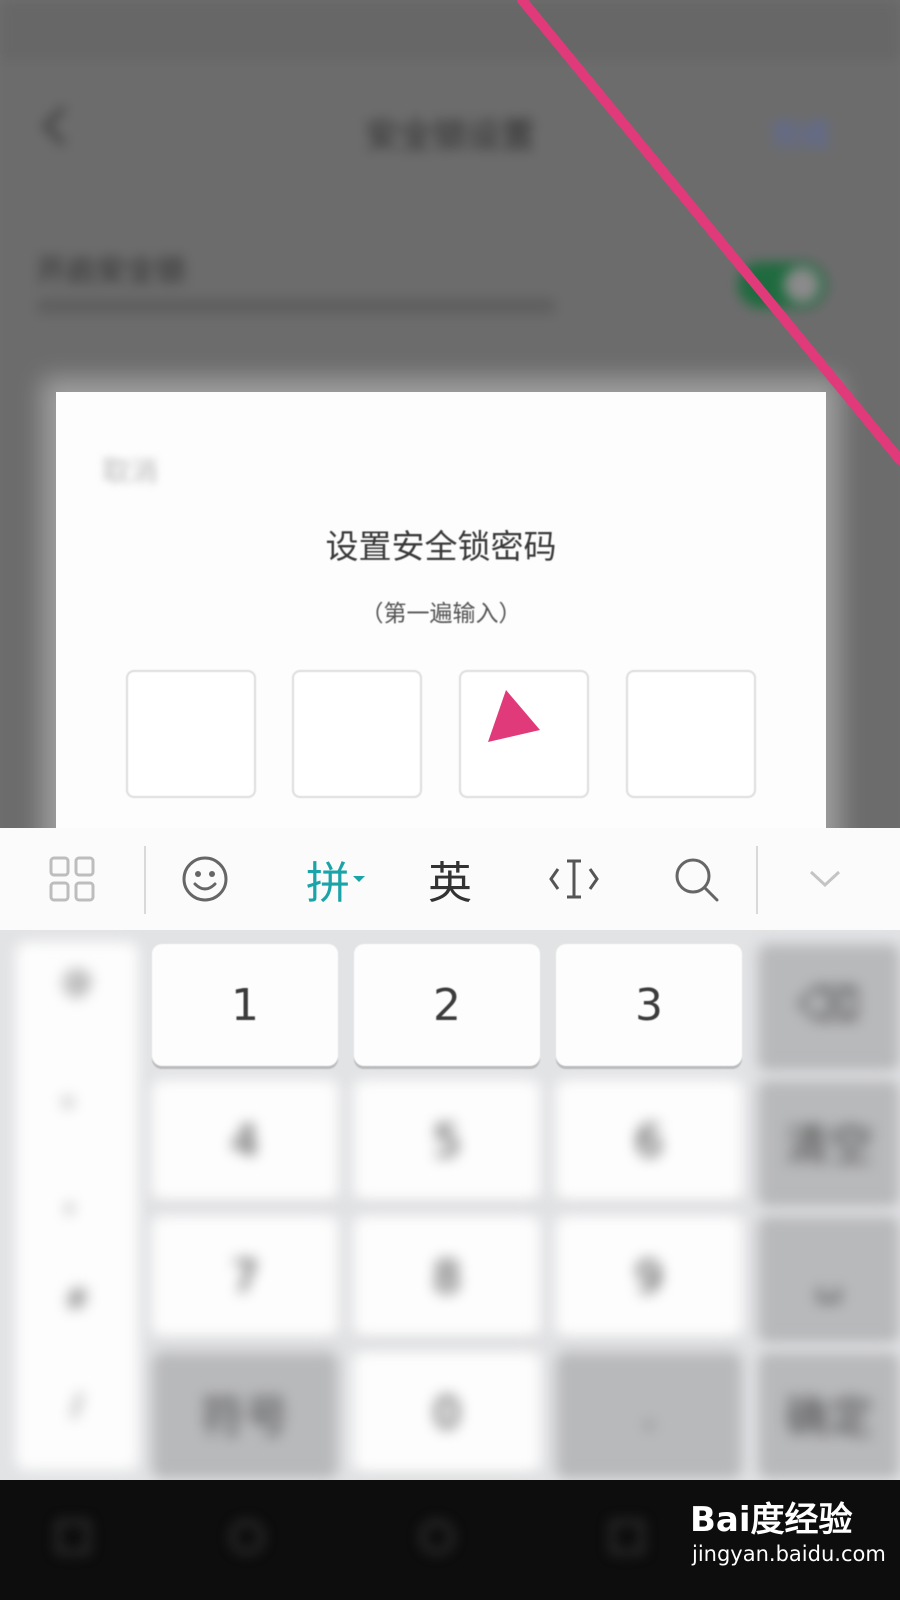 This screenshot has height=1600, width=900. I want to click on symbol-key: 。, so click(77, 1092).